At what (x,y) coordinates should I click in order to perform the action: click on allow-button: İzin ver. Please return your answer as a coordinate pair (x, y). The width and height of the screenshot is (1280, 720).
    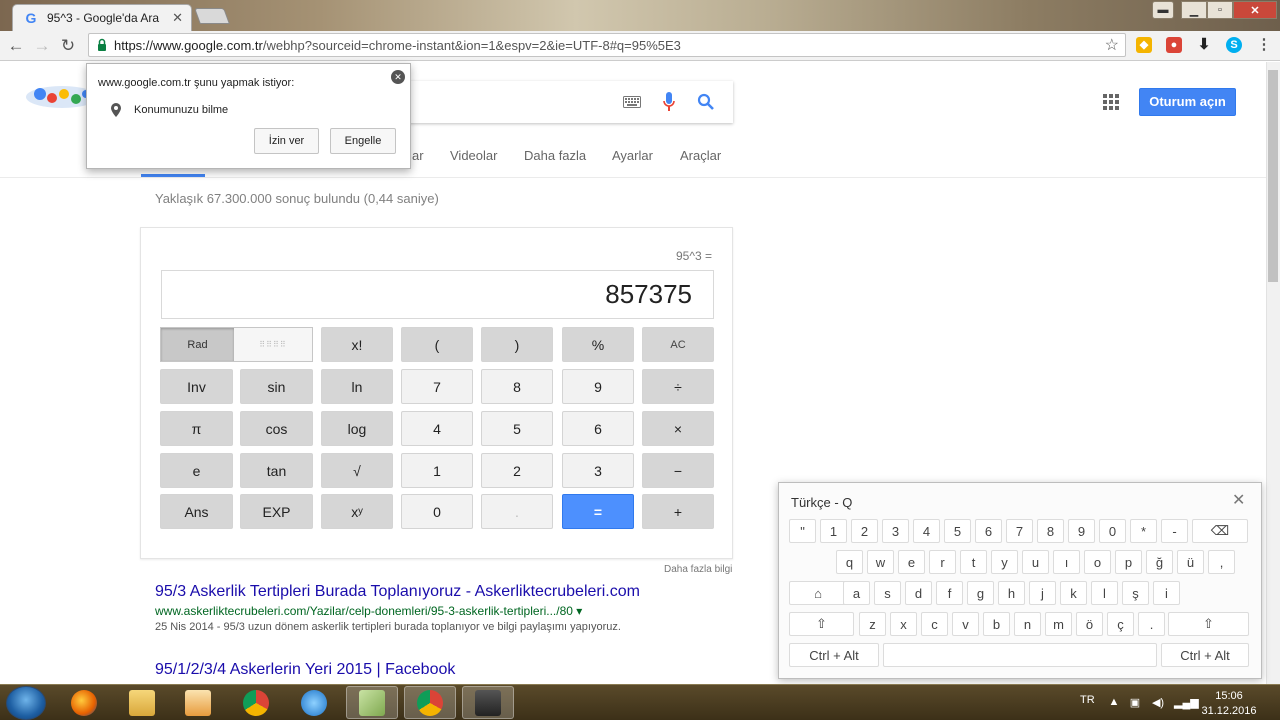
    Looking at the image, I should click on (286, 141).